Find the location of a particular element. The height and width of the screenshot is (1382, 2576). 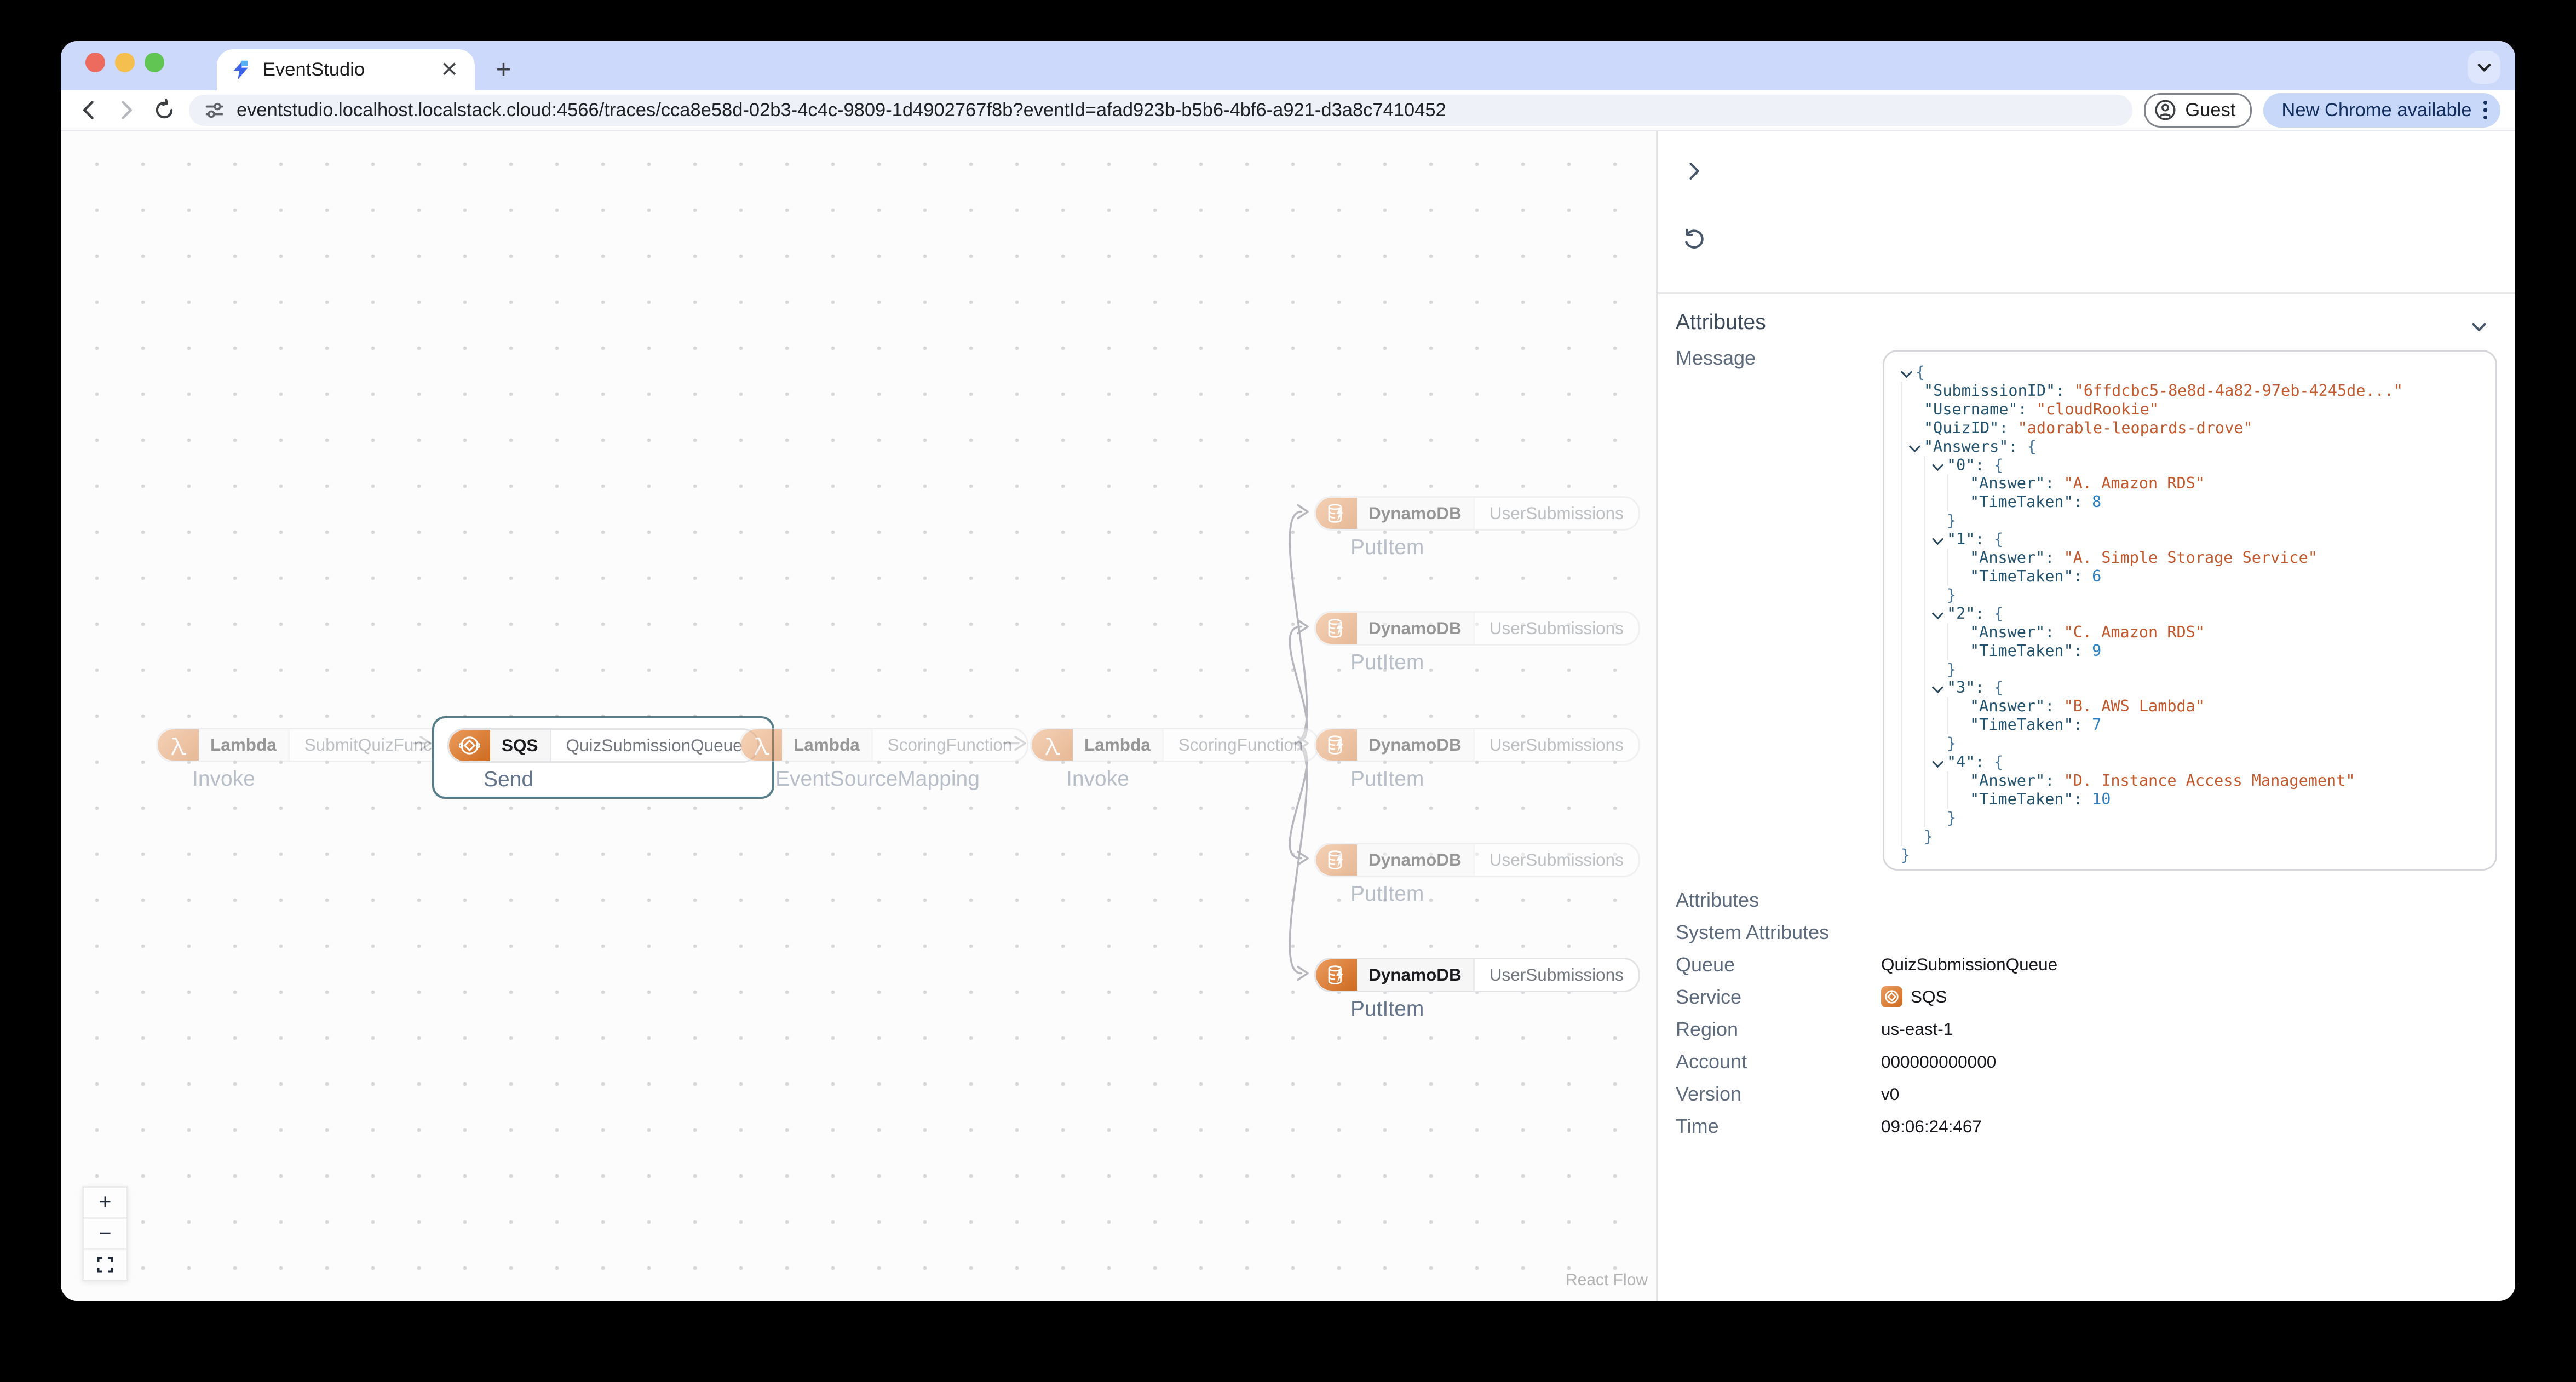

attribute-label: Service is located at coordinates (1709, 996).